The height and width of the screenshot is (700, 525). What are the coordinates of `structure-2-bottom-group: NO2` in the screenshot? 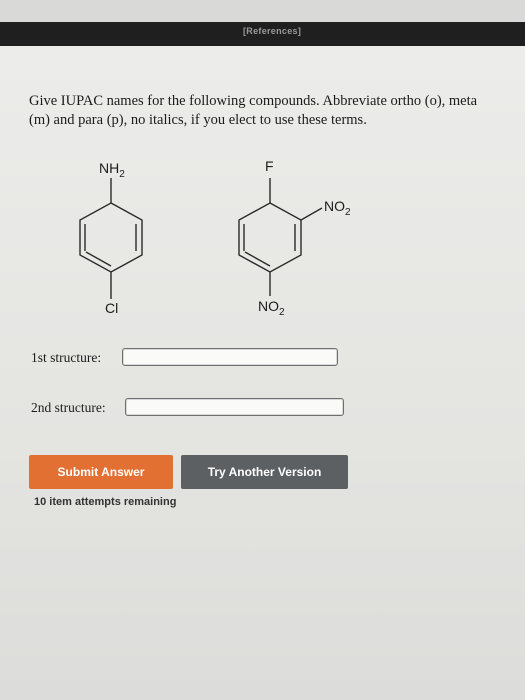 It's located at (271, 308).